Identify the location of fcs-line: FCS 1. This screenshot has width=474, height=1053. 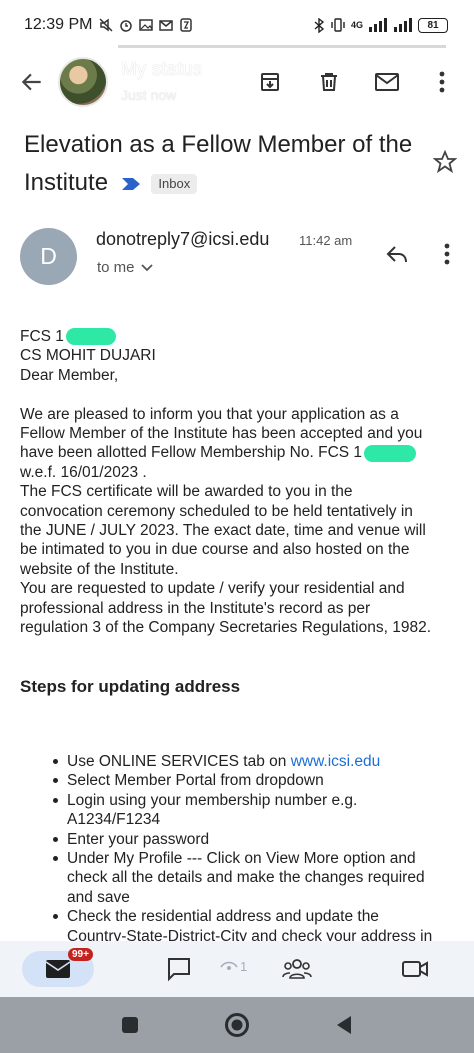
(243, 336).